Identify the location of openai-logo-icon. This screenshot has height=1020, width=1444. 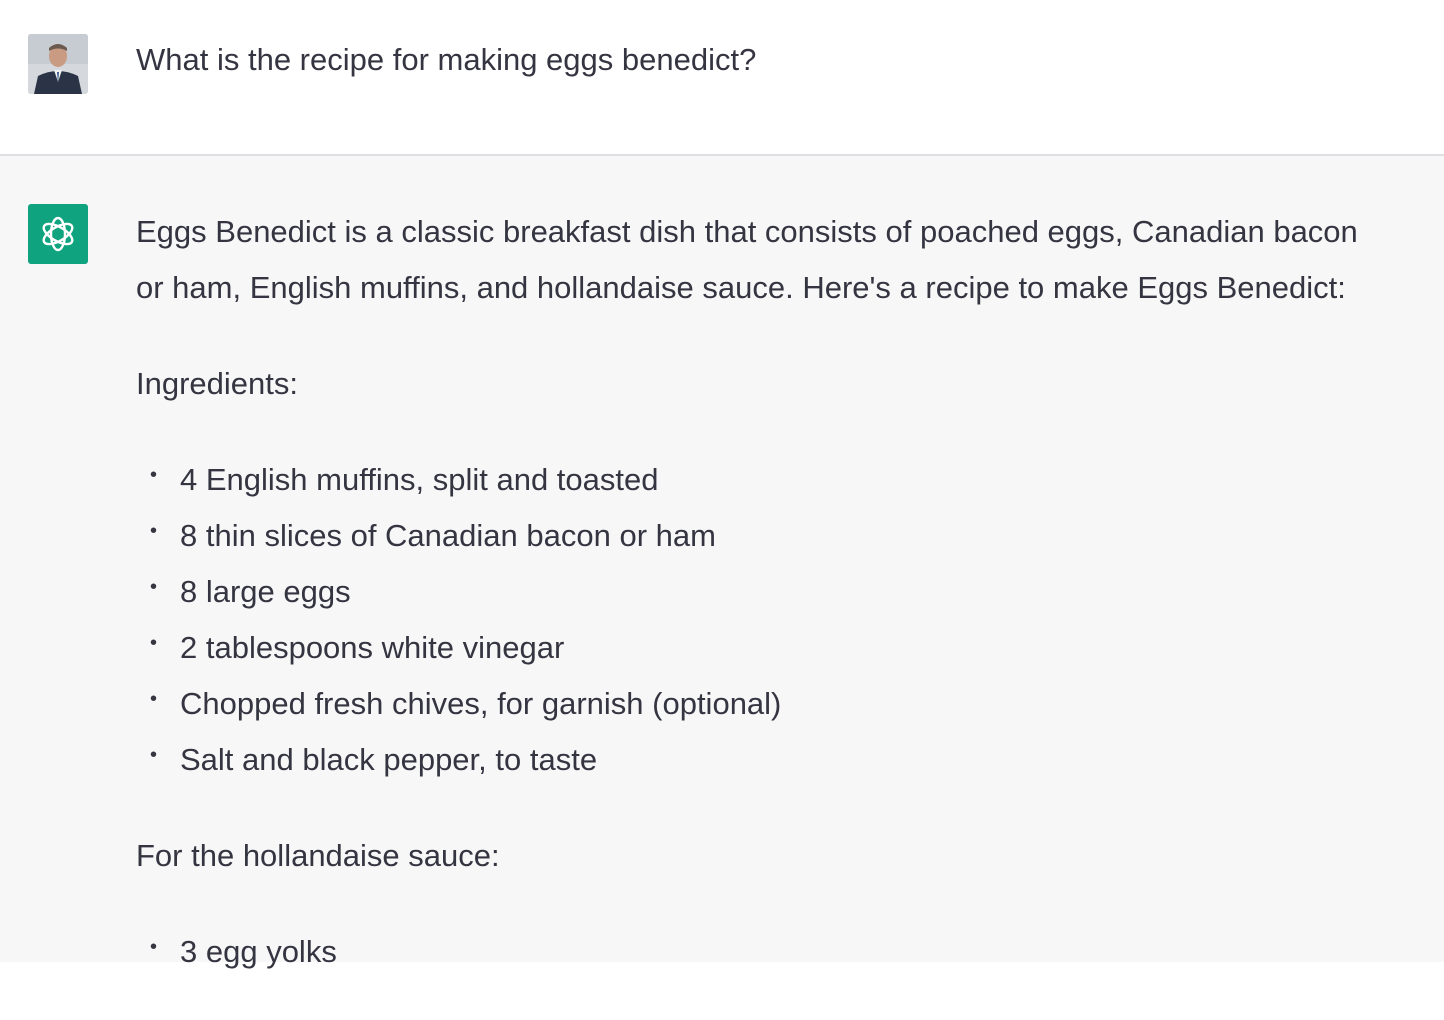
(58, 234).